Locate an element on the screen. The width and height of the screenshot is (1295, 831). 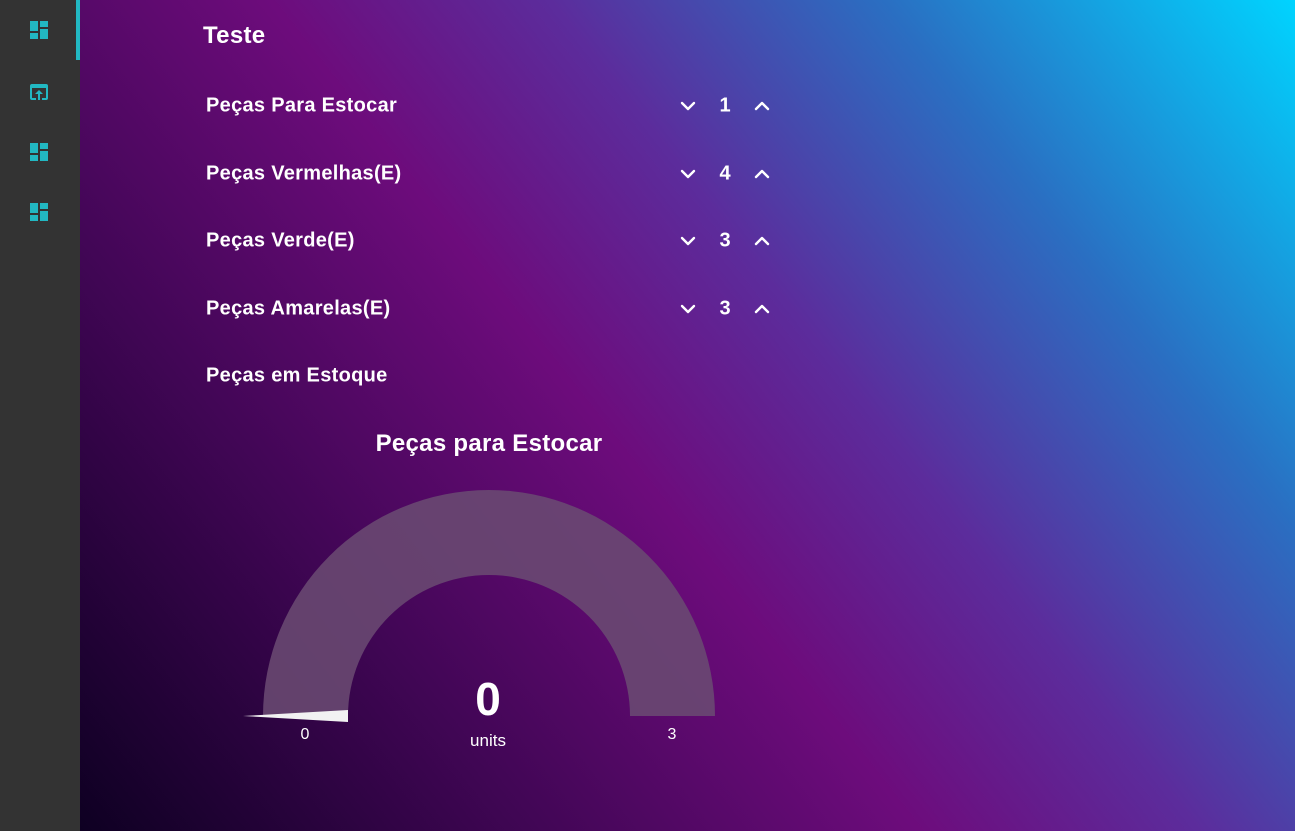
stock-section-label: Peças em Estoque is located at coordinates (297, 375).